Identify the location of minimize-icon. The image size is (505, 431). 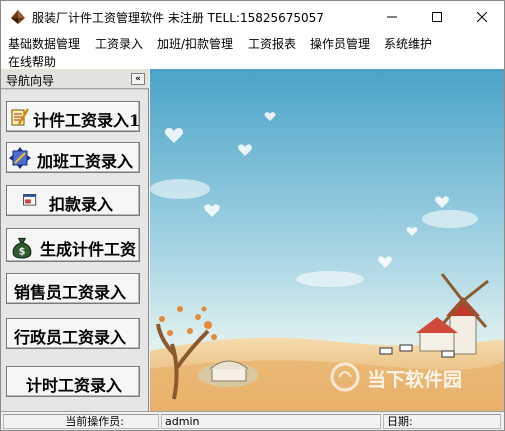
(391, 16).